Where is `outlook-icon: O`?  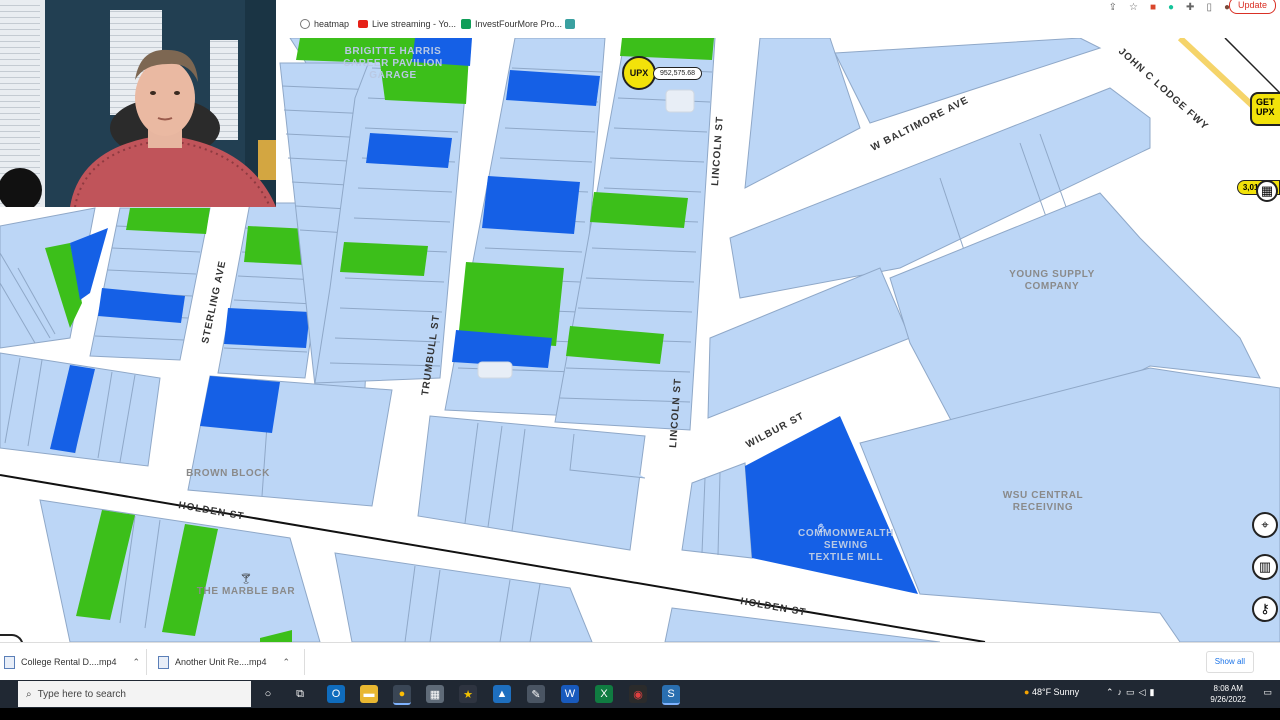 outlook-icon: O is located at coordinates (336, 694).